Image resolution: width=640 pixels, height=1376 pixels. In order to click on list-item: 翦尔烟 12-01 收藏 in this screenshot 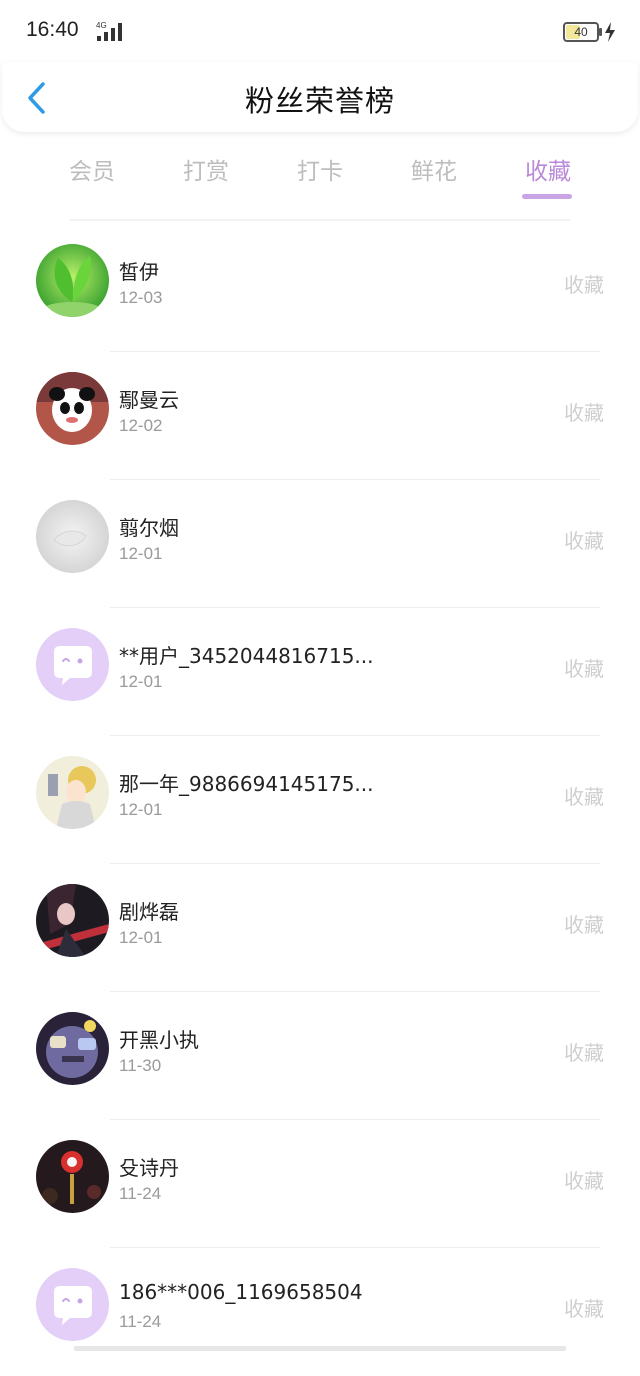, I will do `click(320, 544)`.